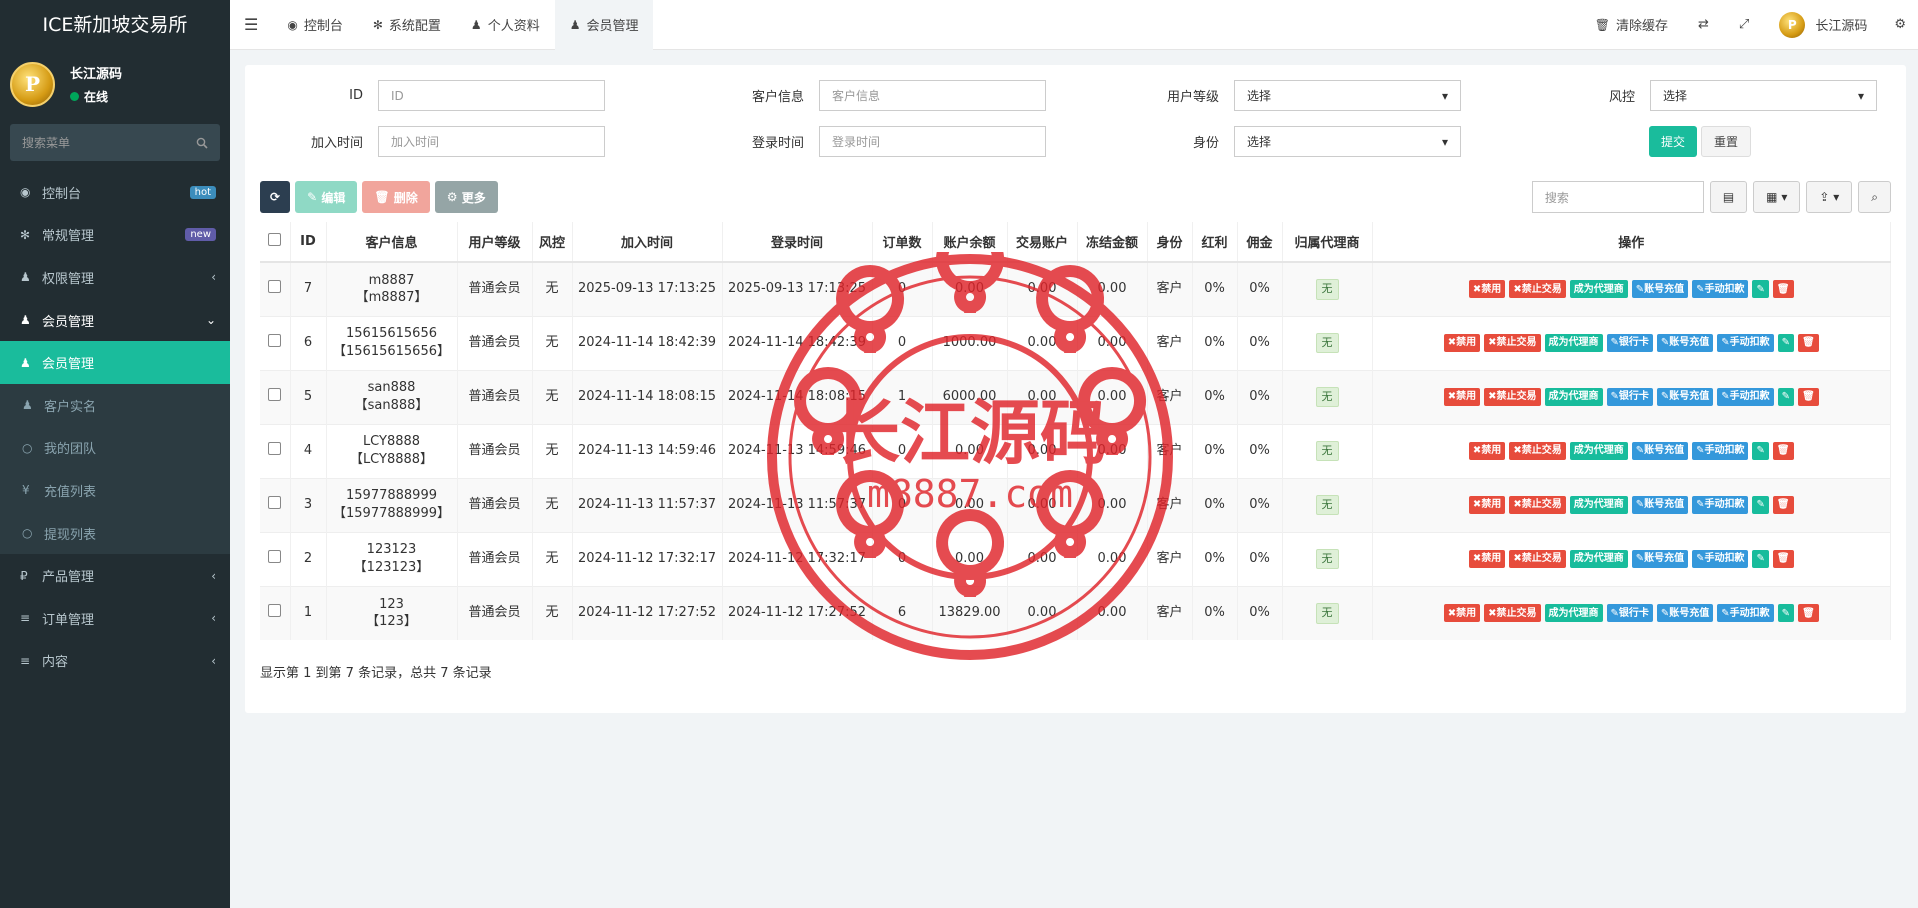 The width and height of the screenshot is (1918, 908). What do you see at coordinates (932, 141) in the screenshot?
I see `filter-login-input: 登录时间` at bounding box center [932, 141].